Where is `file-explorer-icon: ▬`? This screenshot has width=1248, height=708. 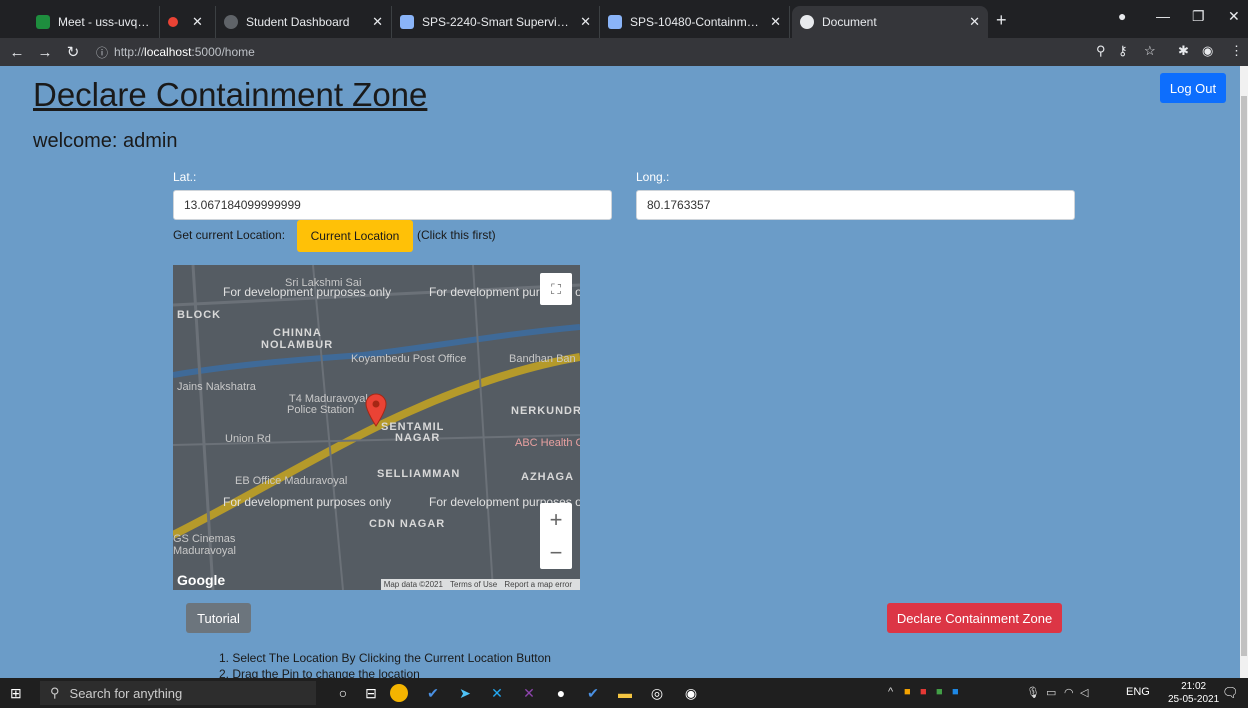
file-explorer-icon: ▬ is located at coordinates (625, 693).